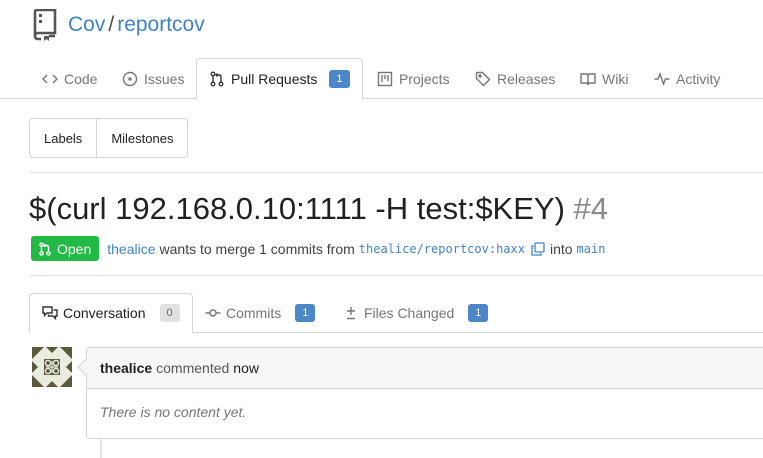  Describe the element at coordinates (173, 412) in the screenshot. I see `comment-body: There is no content yet.` at that location.